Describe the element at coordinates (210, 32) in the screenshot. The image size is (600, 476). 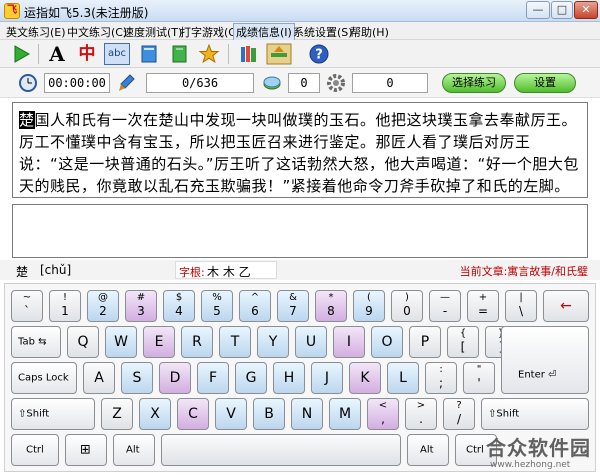
I see `menu-typing-game: 打字游戏(G)` at that location.